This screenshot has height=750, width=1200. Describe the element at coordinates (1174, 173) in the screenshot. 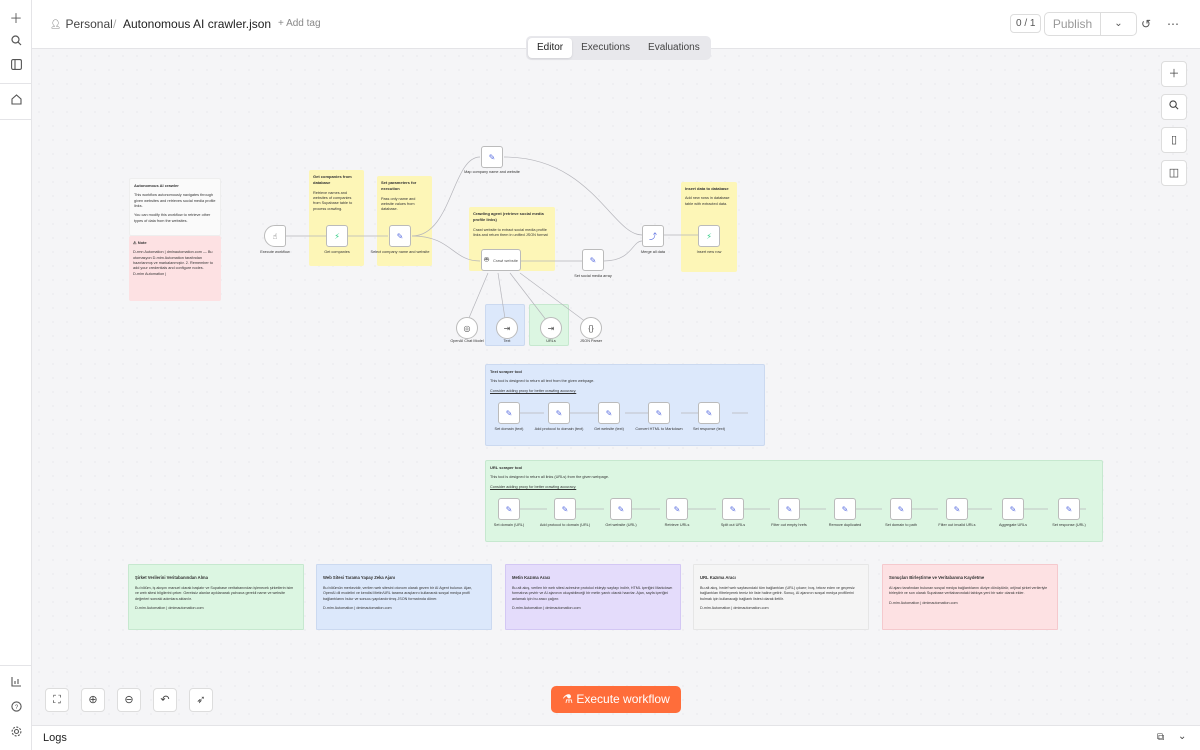

I see `toggle-panel-button: ◫` at that location.